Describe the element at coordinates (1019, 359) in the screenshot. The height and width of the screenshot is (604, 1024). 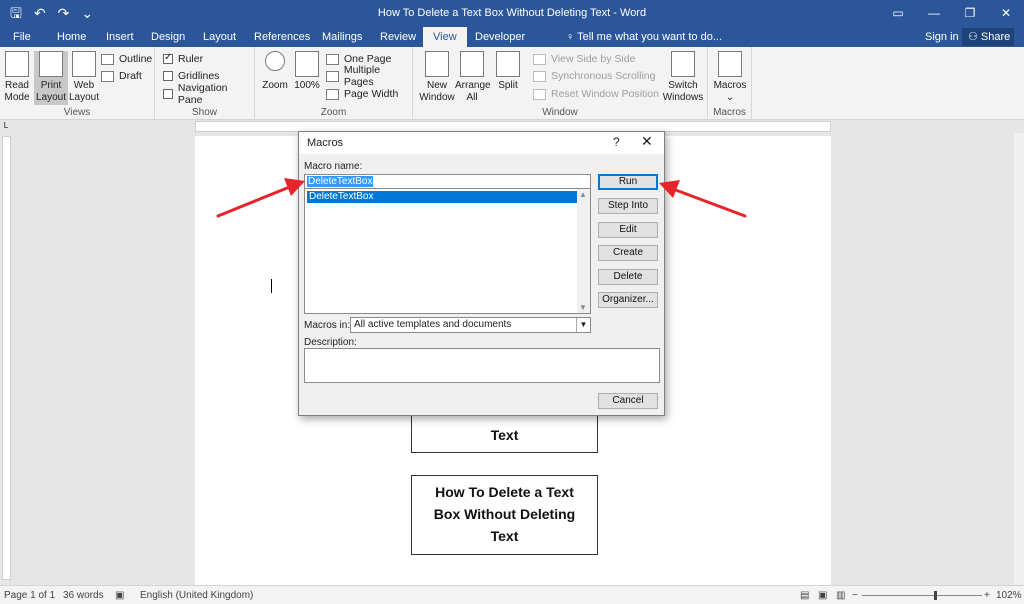
I see `vertical-scrollbar` at that location.